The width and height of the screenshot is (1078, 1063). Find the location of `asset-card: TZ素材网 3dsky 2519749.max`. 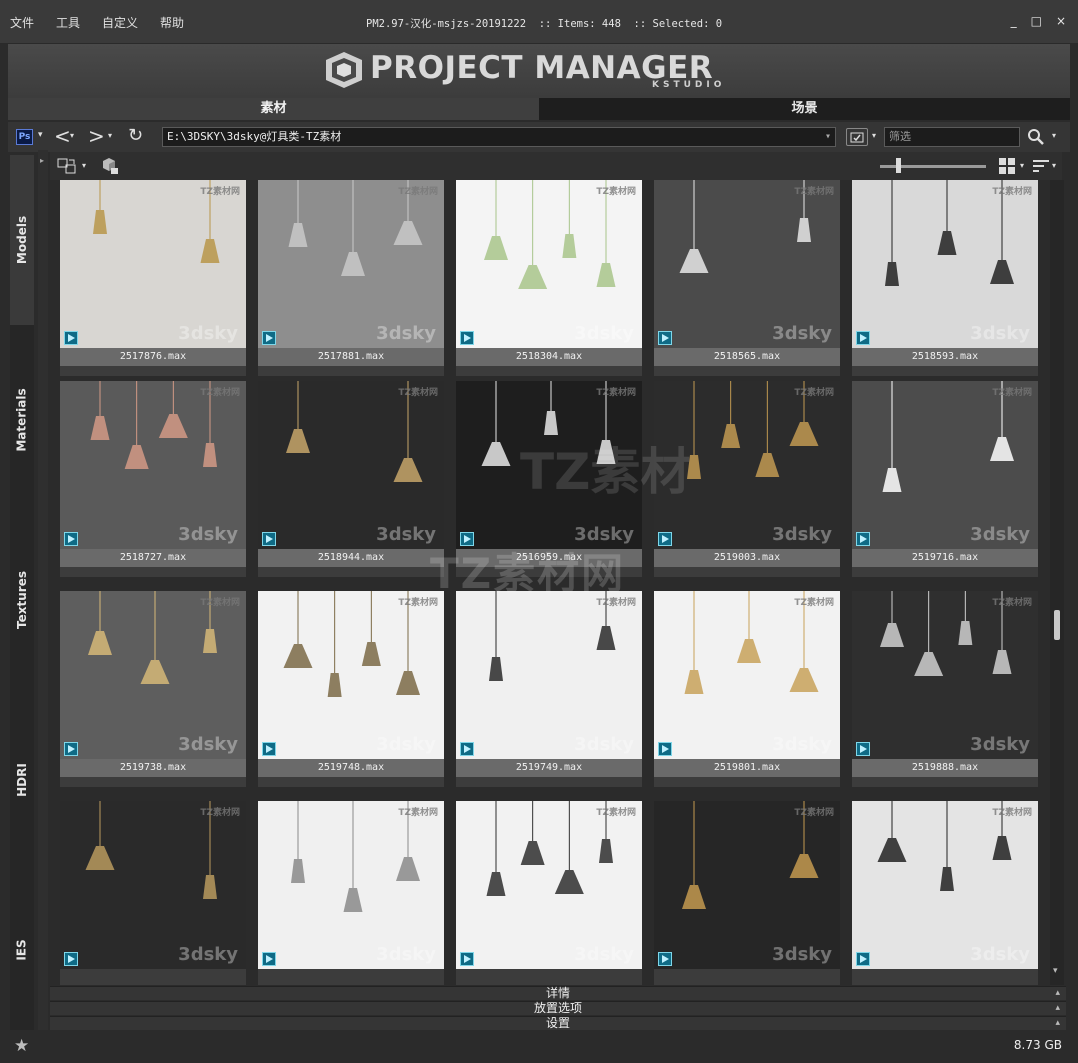

asset-card: TZ素材网 3dsky 2519749.max is located at coordinates (549, 689).